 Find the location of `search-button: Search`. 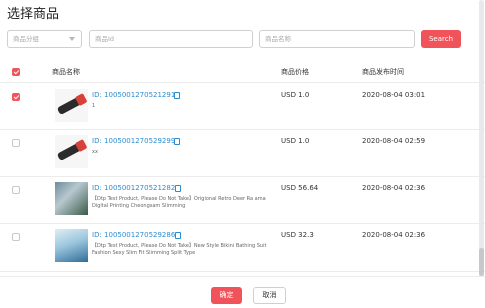

search-button: Search is located at coordinates (441, 39).